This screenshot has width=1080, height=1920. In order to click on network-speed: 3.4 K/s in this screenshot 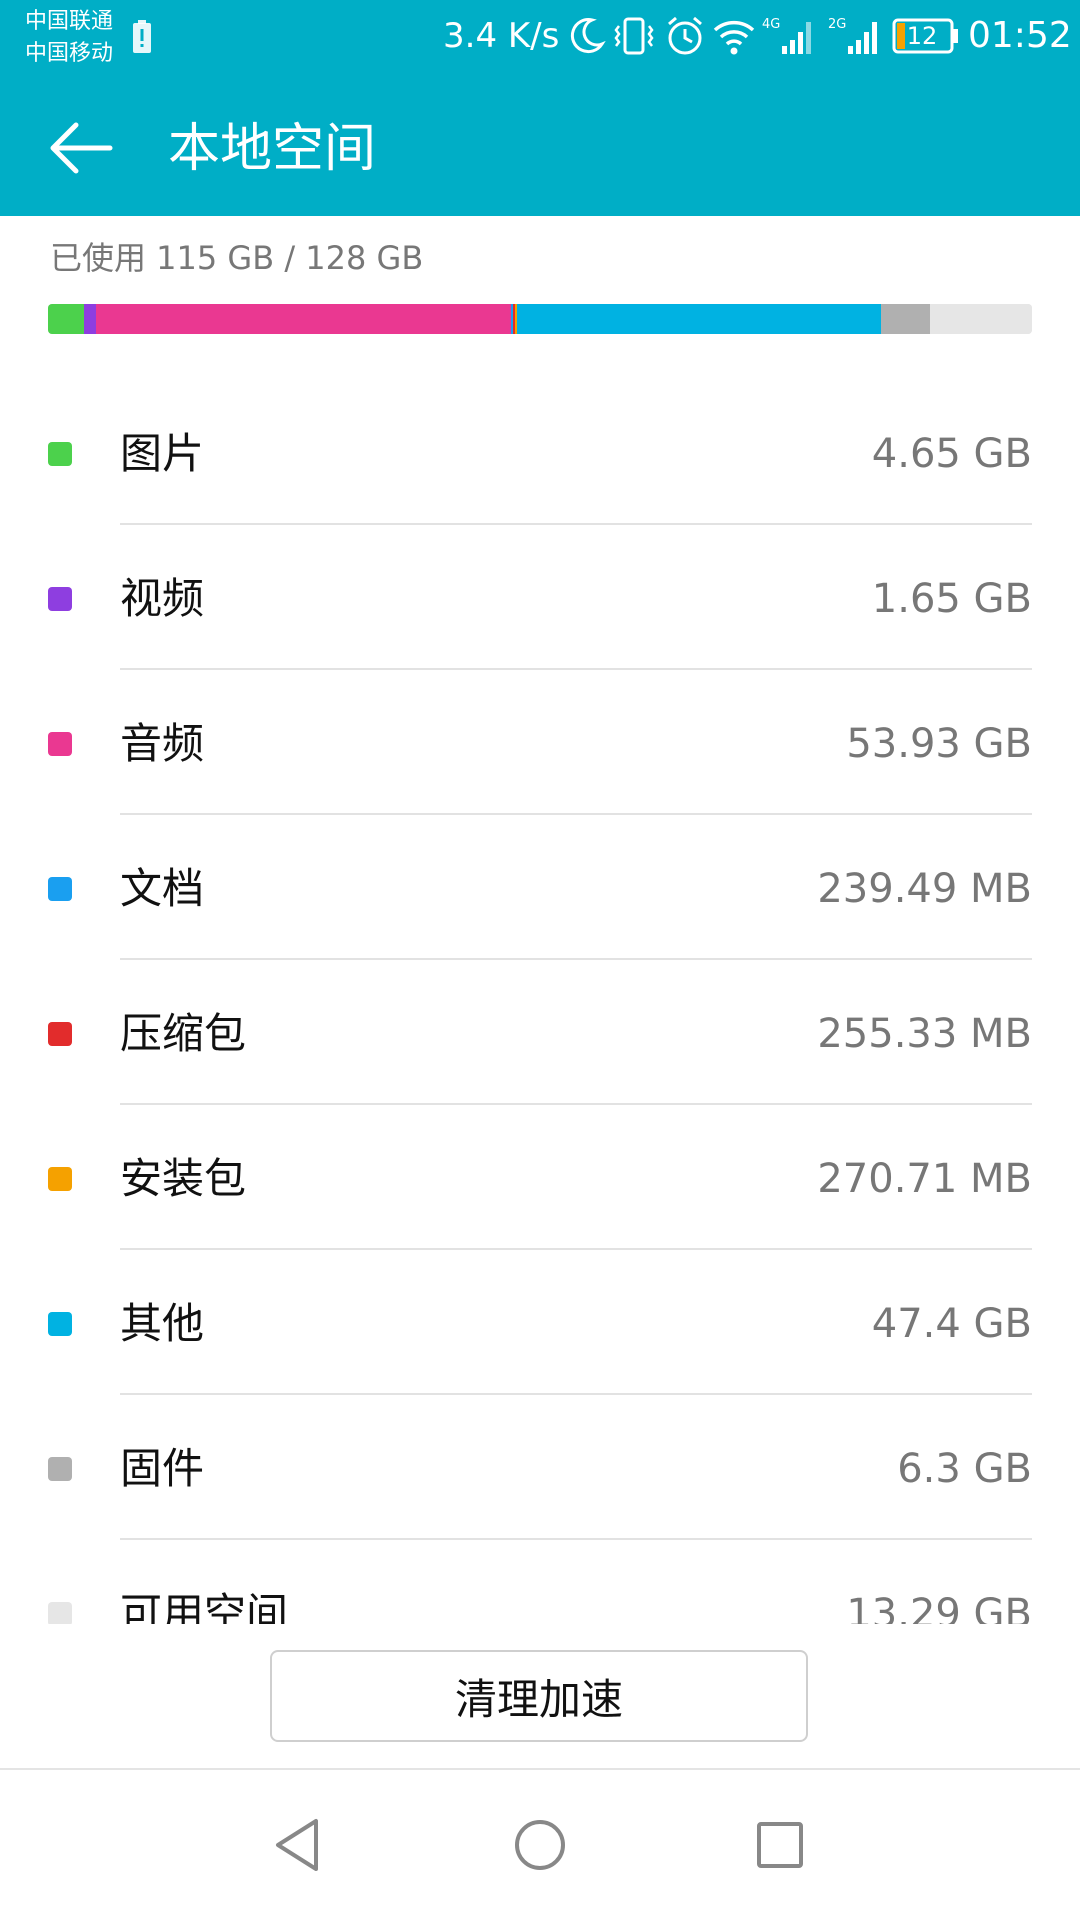, I will do `click(501, 36)`.